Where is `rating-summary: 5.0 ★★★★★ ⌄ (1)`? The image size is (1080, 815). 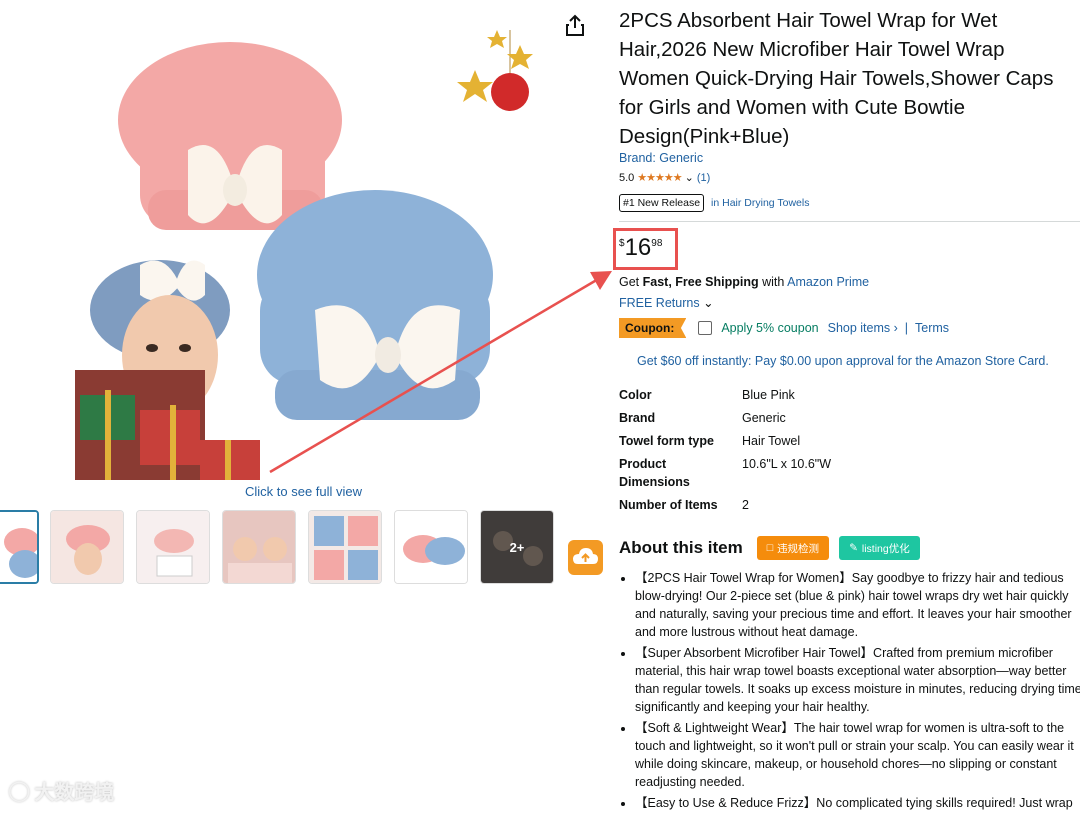
rating-summary: 5.0 ★★★★★ ⌄ (1) is located at coordinates (664, 178).